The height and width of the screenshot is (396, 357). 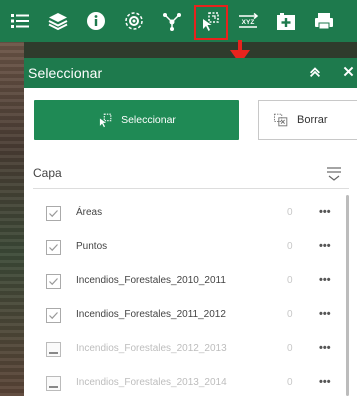 What do you see at coordinates (315, 73) in the screenshot?
I see `collapse-icon` at bounding box center [315, 73].